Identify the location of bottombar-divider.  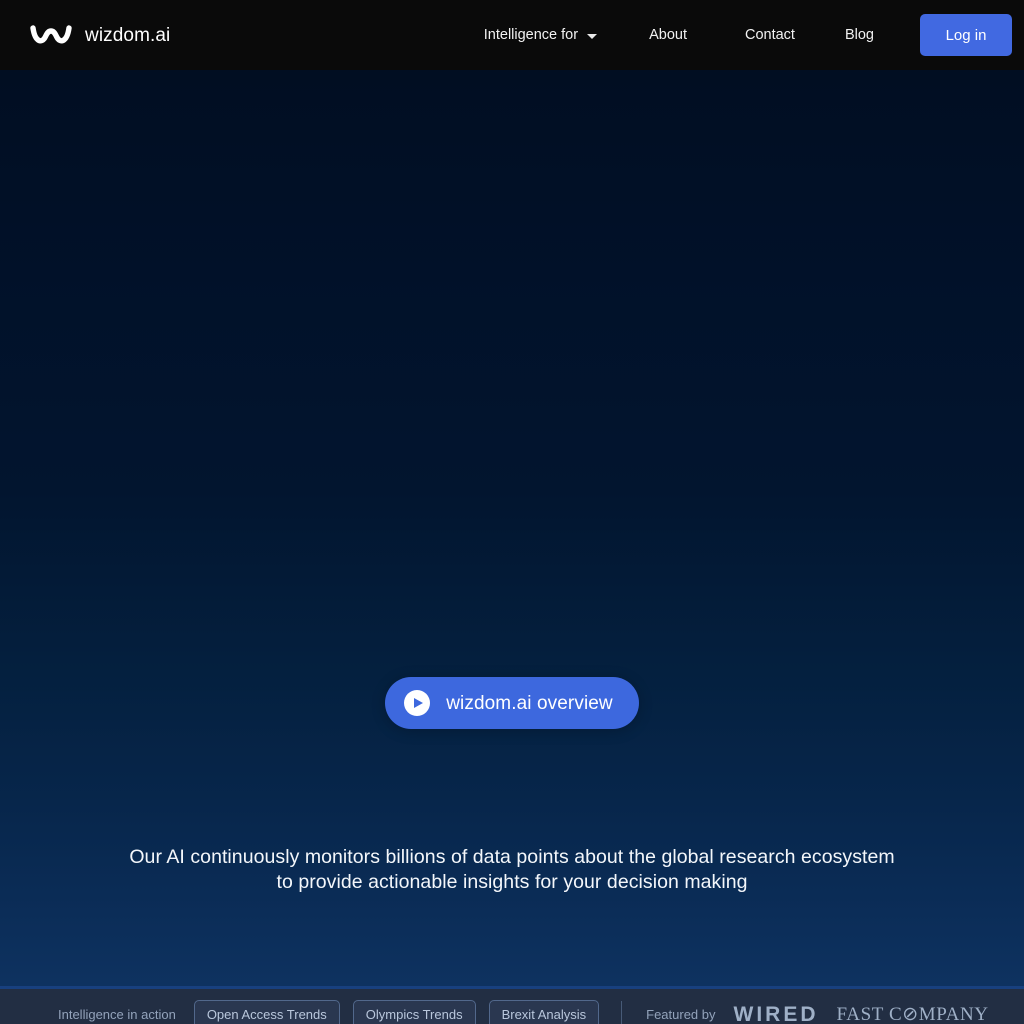
(622, 1012).